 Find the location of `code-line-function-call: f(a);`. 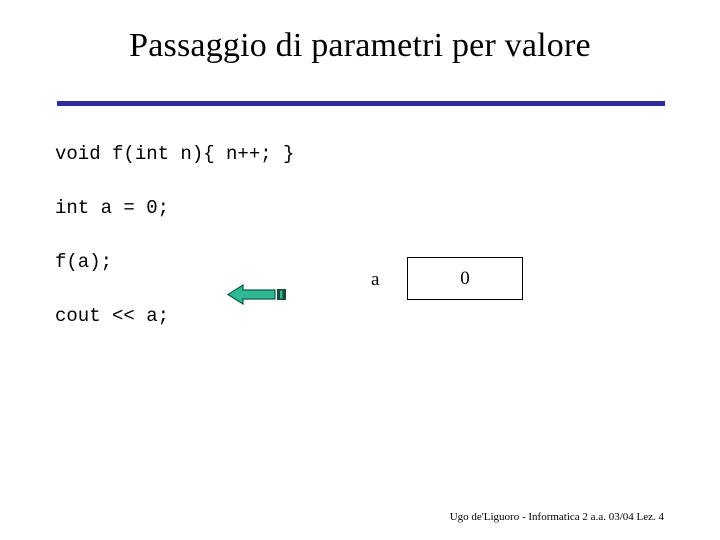

code-line-function-call: f(a); is located at coordinates (84, 262).